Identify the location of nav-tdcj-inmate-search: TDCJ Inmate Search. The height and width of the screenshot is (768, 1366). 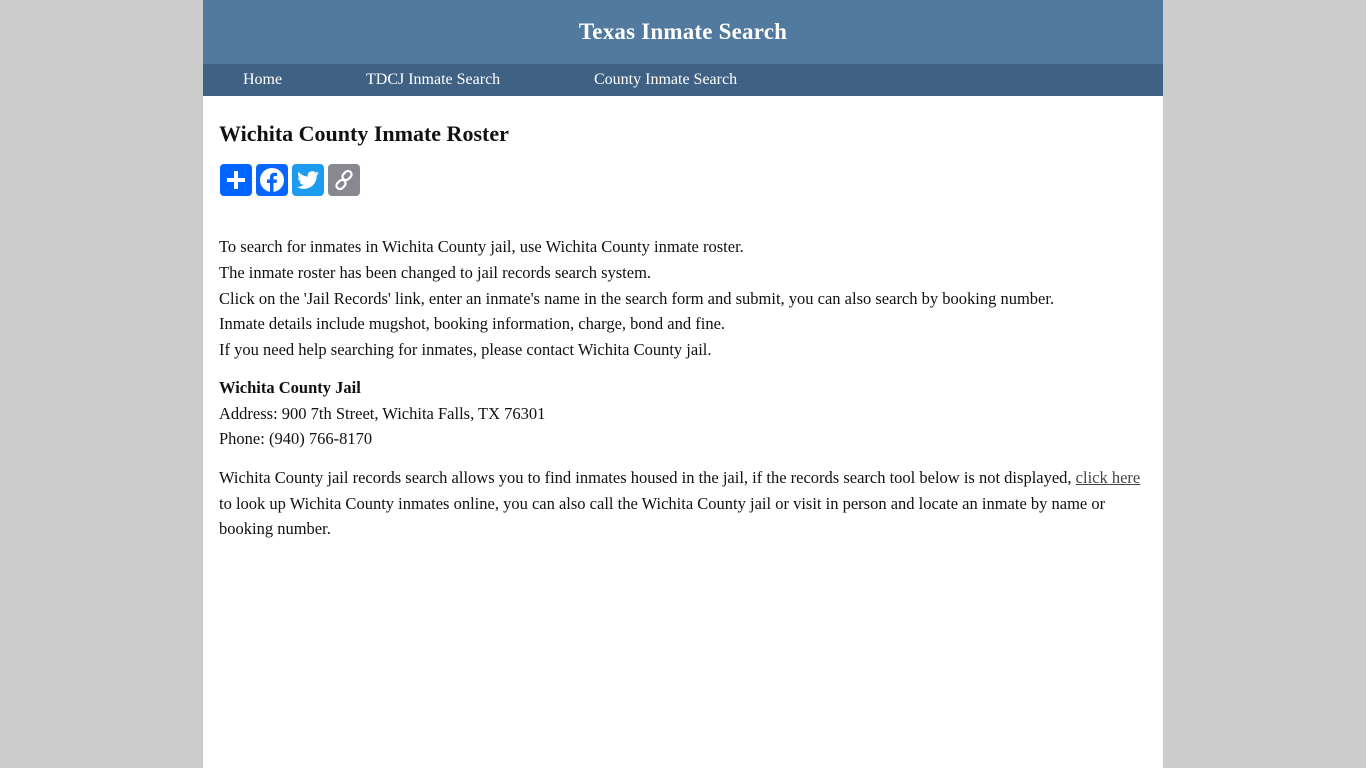
(433, 80).